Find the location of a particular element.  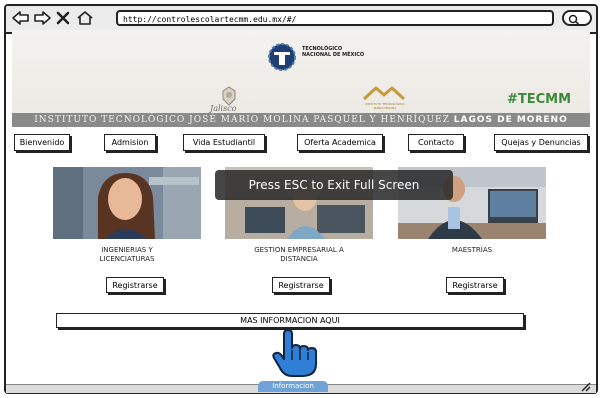

card-ingenierias: INGENIERIAS Y LICENCIATURAS is located at coordinates (127, 217).